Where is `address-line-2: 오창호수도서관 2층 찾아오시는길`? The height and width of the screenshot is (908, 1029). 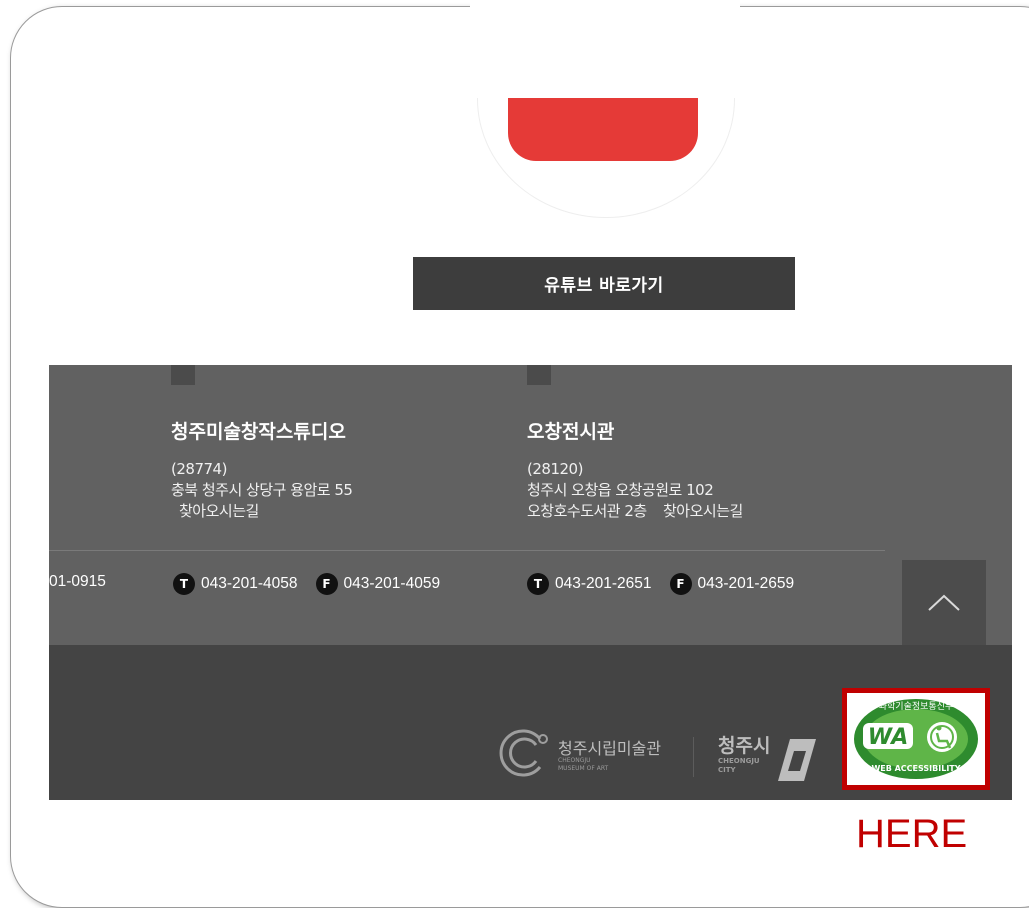 address-line-2: 오창호수도서관 2층 찾아오시는길 is located at coordinates (635, 511).